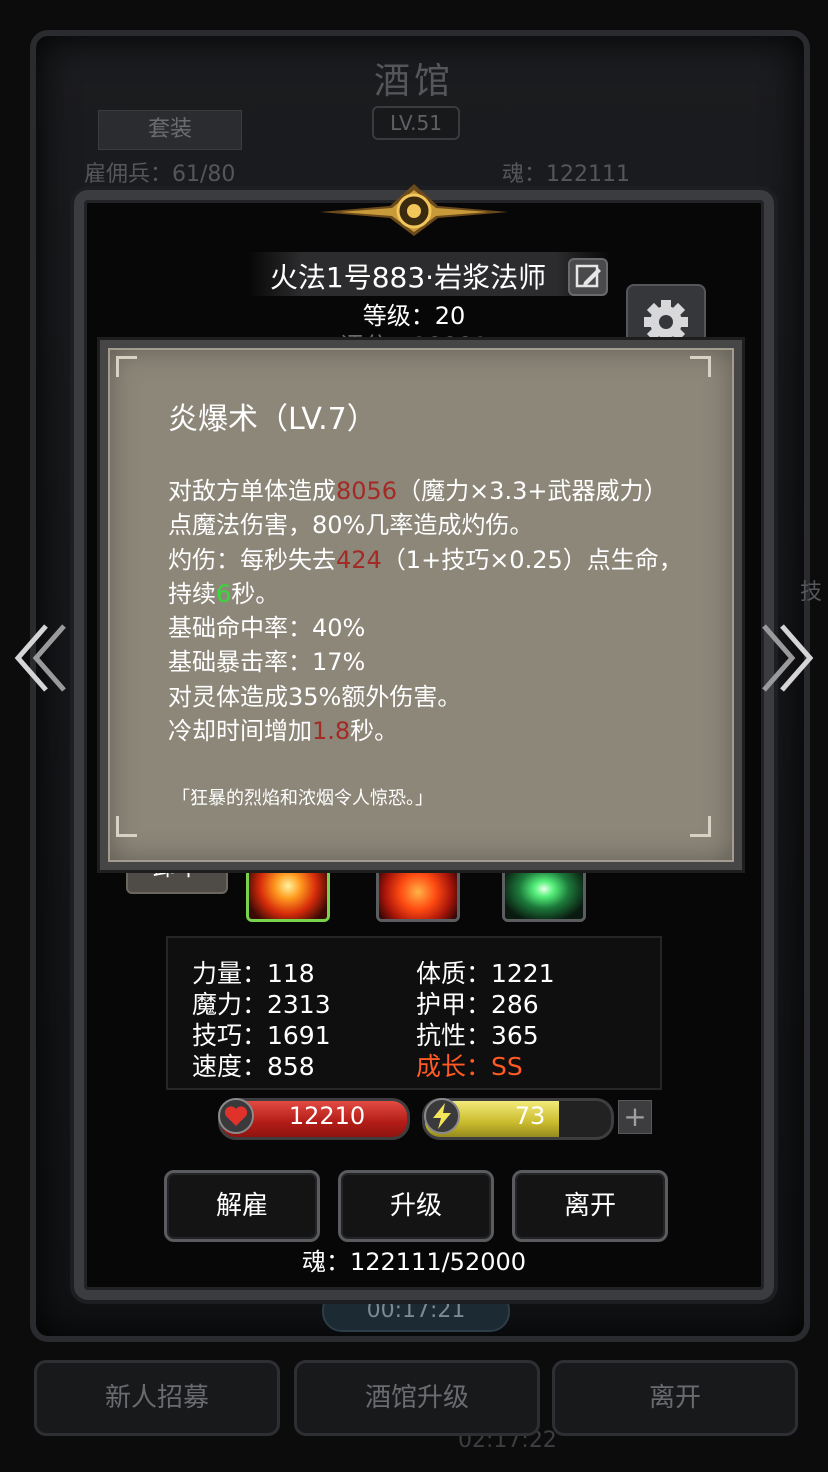 The width and height of the screenshot is (828, 1472). I want to click on hero-name: 火法1号883·岩浆法师, so click(408, 277).